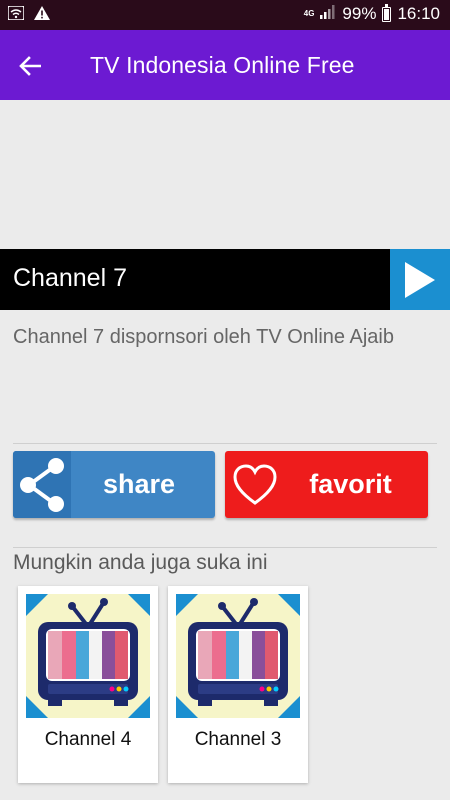 The width and height of the screenshot is (450, 800). I want to click on share-icon, so click(42, 484).